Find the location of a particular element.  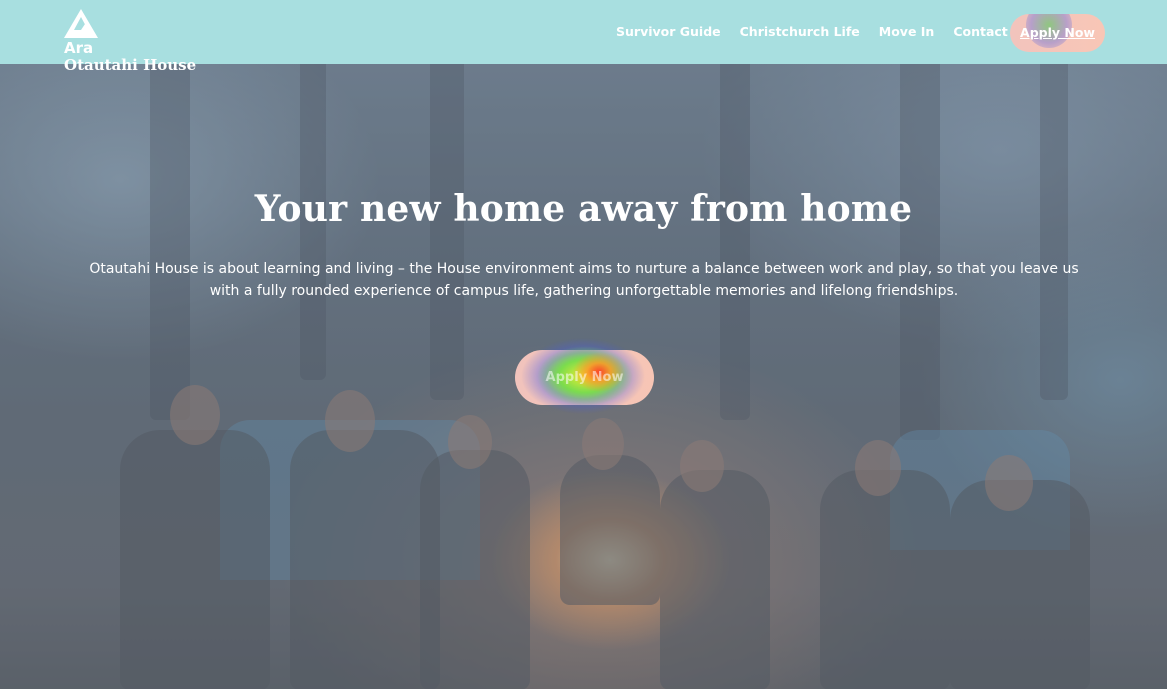

header-apply-now-label: Apply Now is located at coordinates (1057, 32).